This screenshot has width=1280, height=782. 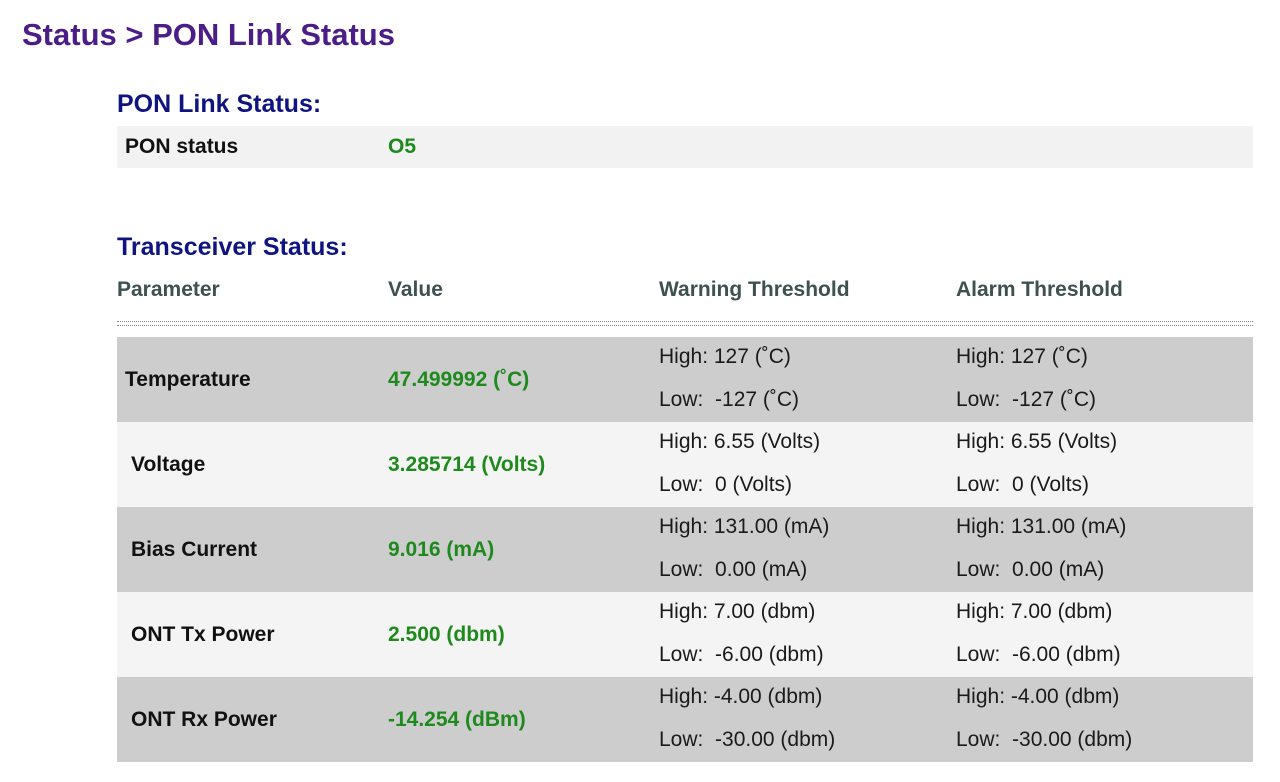 What do you see at coordinates (1034, 611) in the screenshot?
I see `alarm-high: High: 7.00 (dbm)` at bounding box center [1034, 611].